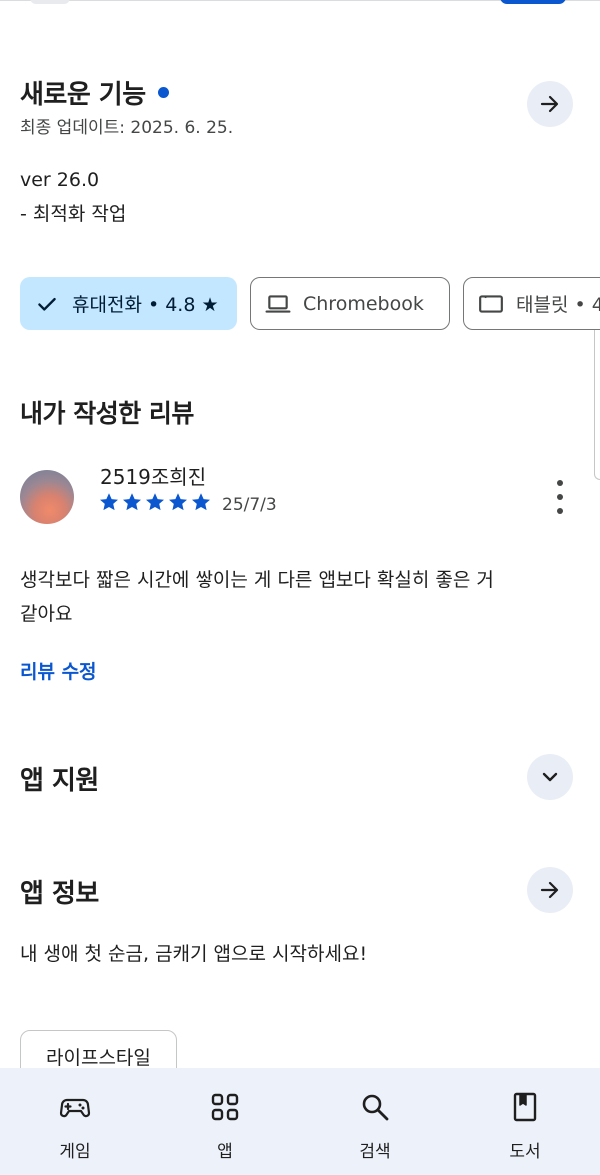 This screenshot has width=600, height=1175. Describe the element at coordinates (375, 1107) in the screenshot. I see `search-icon` at that location.